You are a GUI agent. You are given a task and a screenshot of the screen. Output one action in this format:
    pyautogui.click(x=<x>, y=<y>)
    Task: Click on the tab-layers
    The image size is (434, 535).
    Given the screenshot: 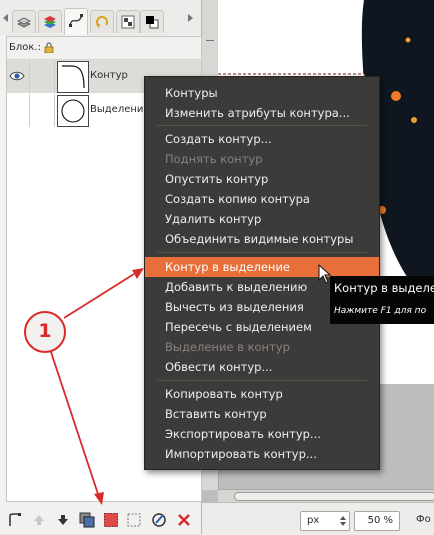 What is the action you would take?
    pyautogui.click(x=24, y=21)
    